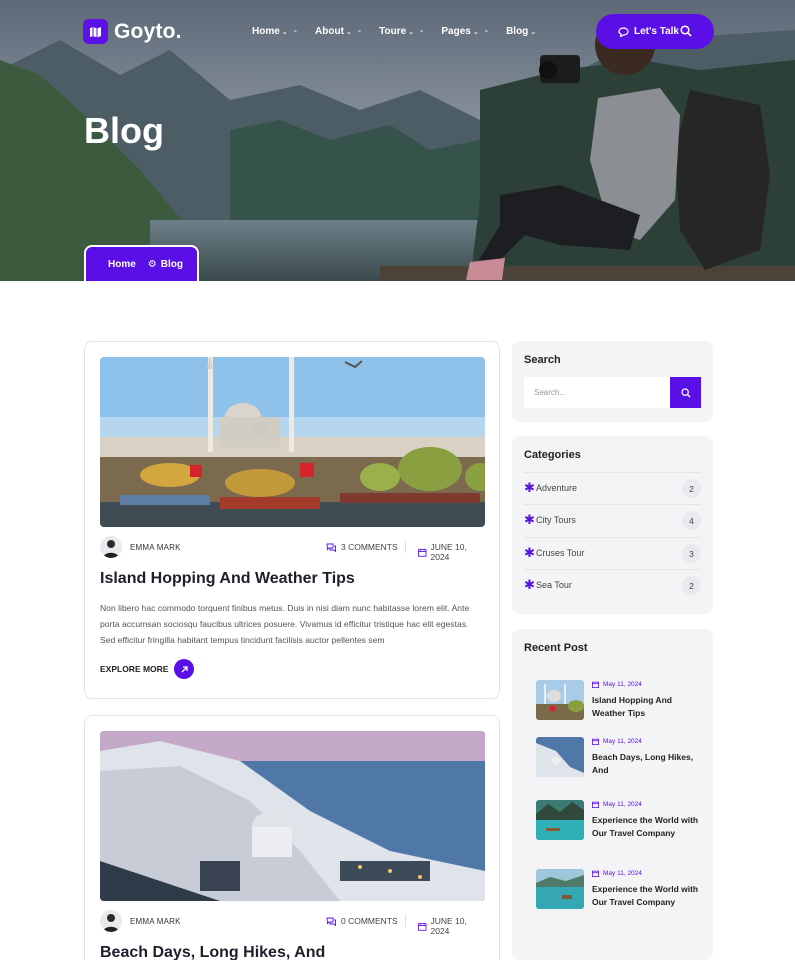 The width and height of the screenshot is (795, 960). What do you see at coordinates (369, 547) in the screenshot?
I see `comment-count-label: 3 COMMENTS` at bounding box center [369, 547].